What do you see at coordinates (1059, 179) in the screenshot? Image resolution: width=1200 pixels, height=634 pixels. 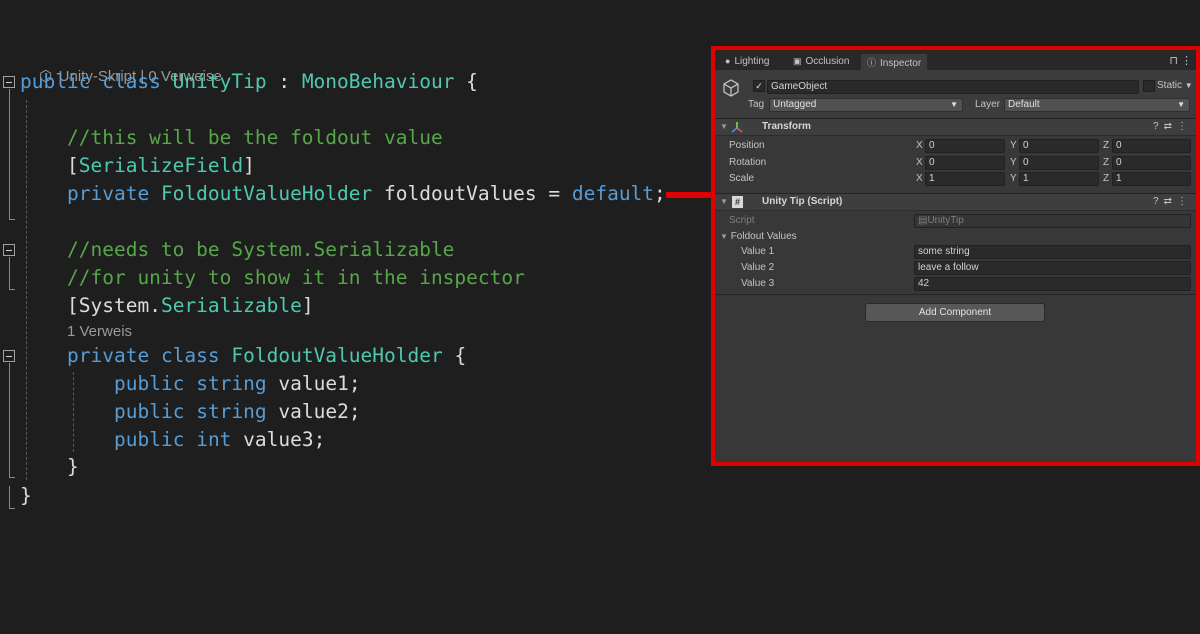 I see `scale-y-field: 1` at bounding box center [1059, 179].